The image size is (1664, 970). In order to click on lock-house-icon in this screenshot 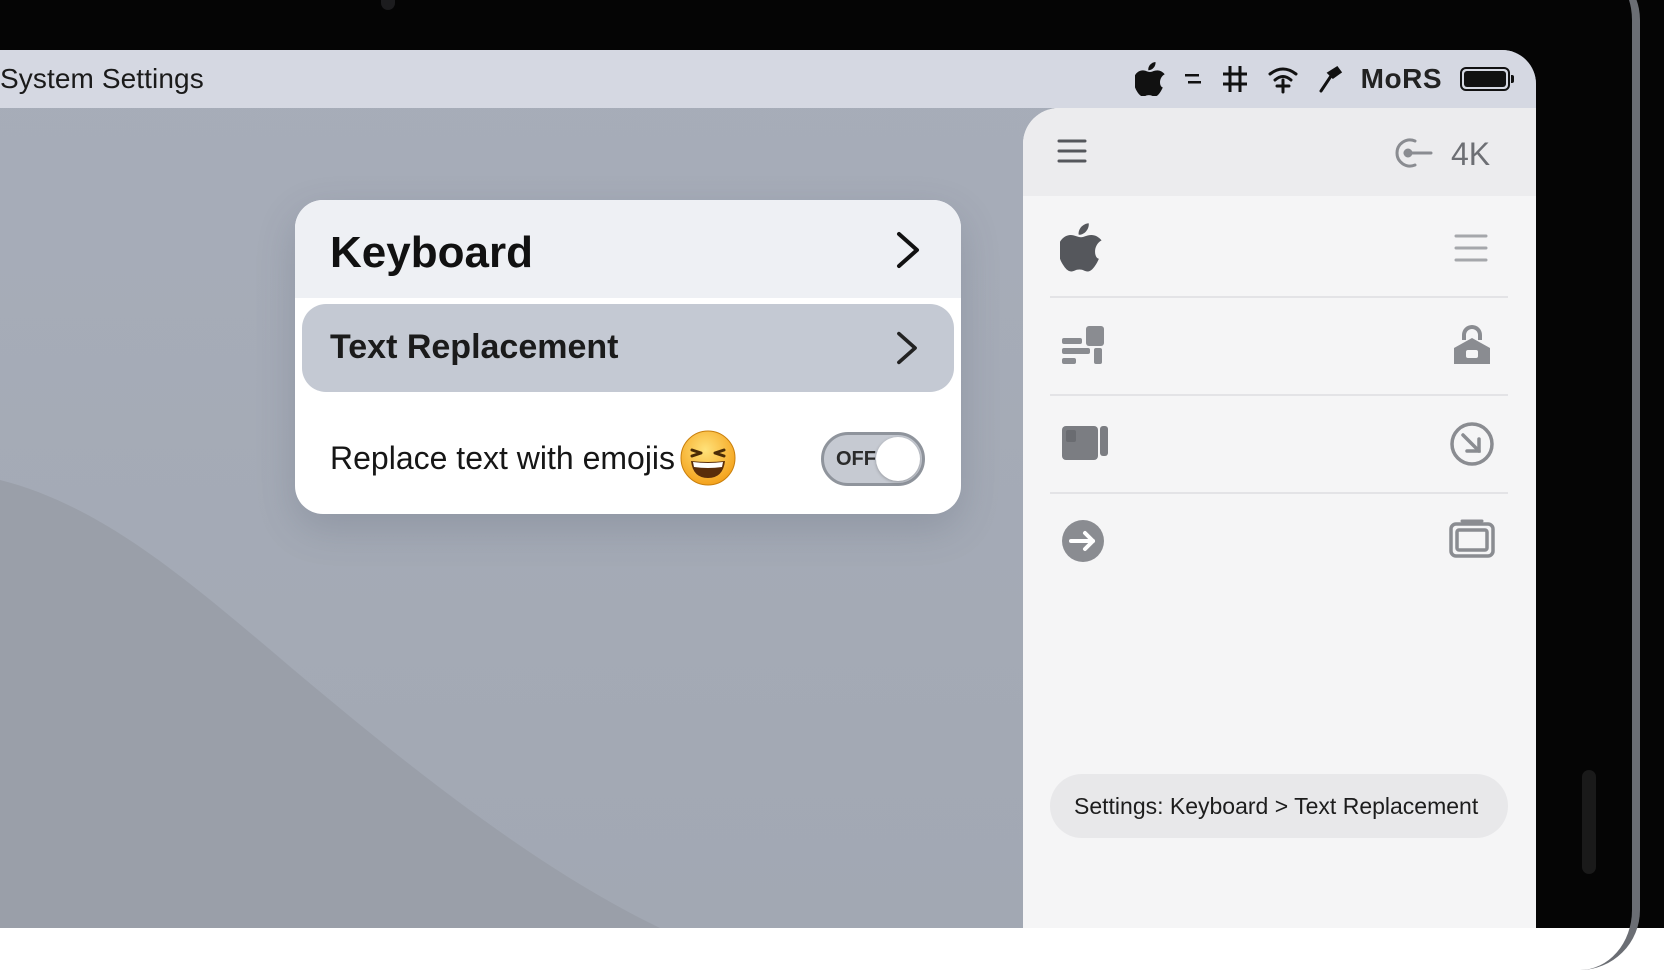, I will do `click(1472, 344)`.